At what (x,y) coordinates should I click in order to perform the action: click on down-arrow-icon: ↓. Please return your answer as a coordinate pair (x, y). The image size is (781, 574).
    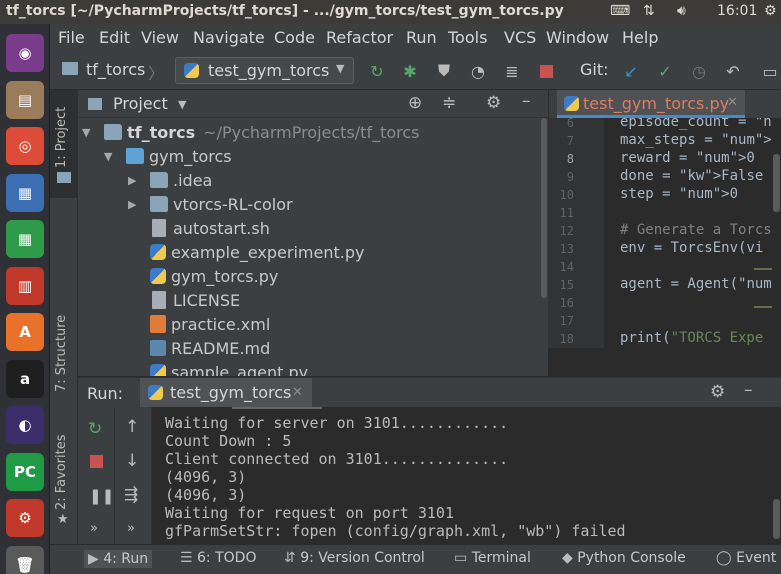
    Looking at the image, I should click on (132, 461).